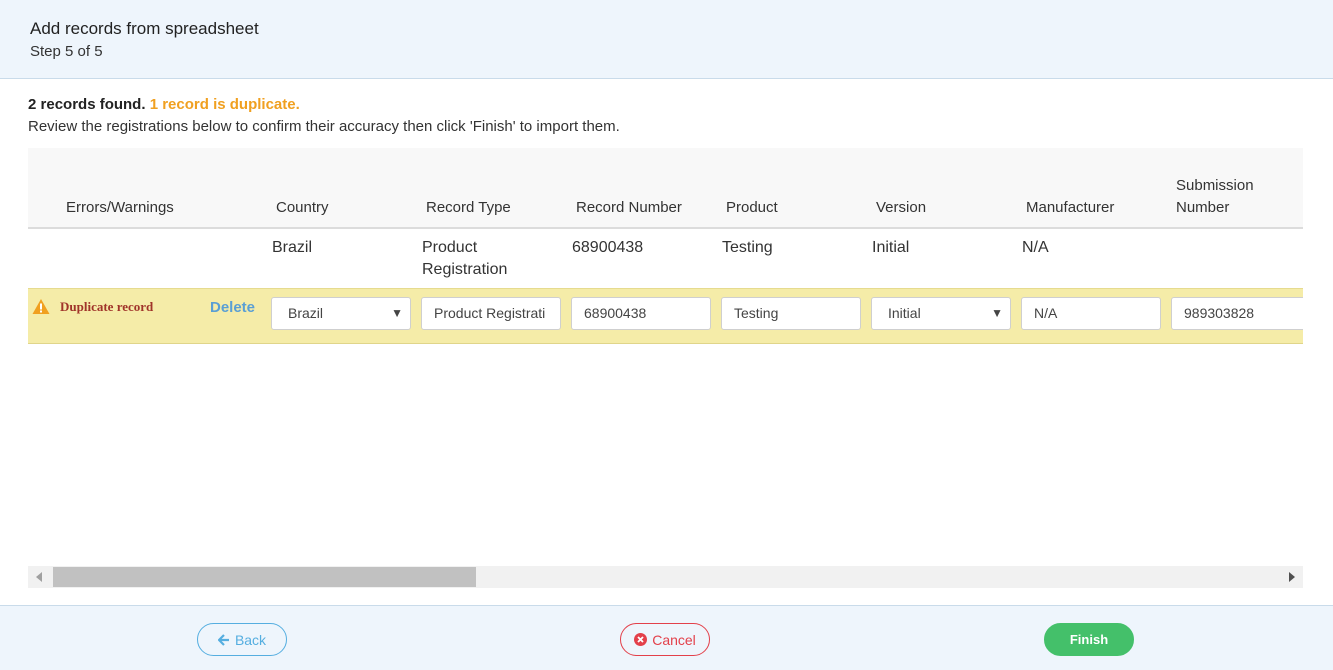  Describe the element at coordinates (464, 259) in the screenshot. I see `existing-record-type: Product Registration` at that location.